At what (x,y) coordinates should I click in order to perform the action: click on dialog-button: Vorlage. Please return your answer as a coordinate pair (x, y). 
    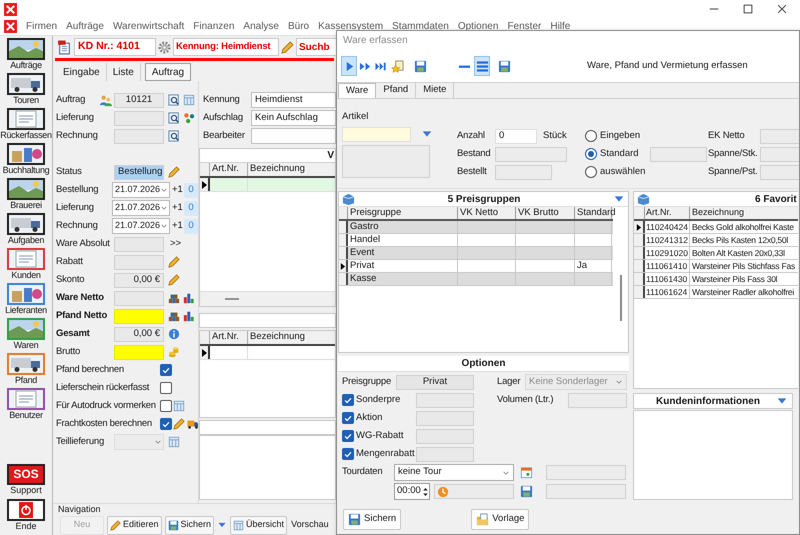
    Looking at the image, I should click on (500, 519).